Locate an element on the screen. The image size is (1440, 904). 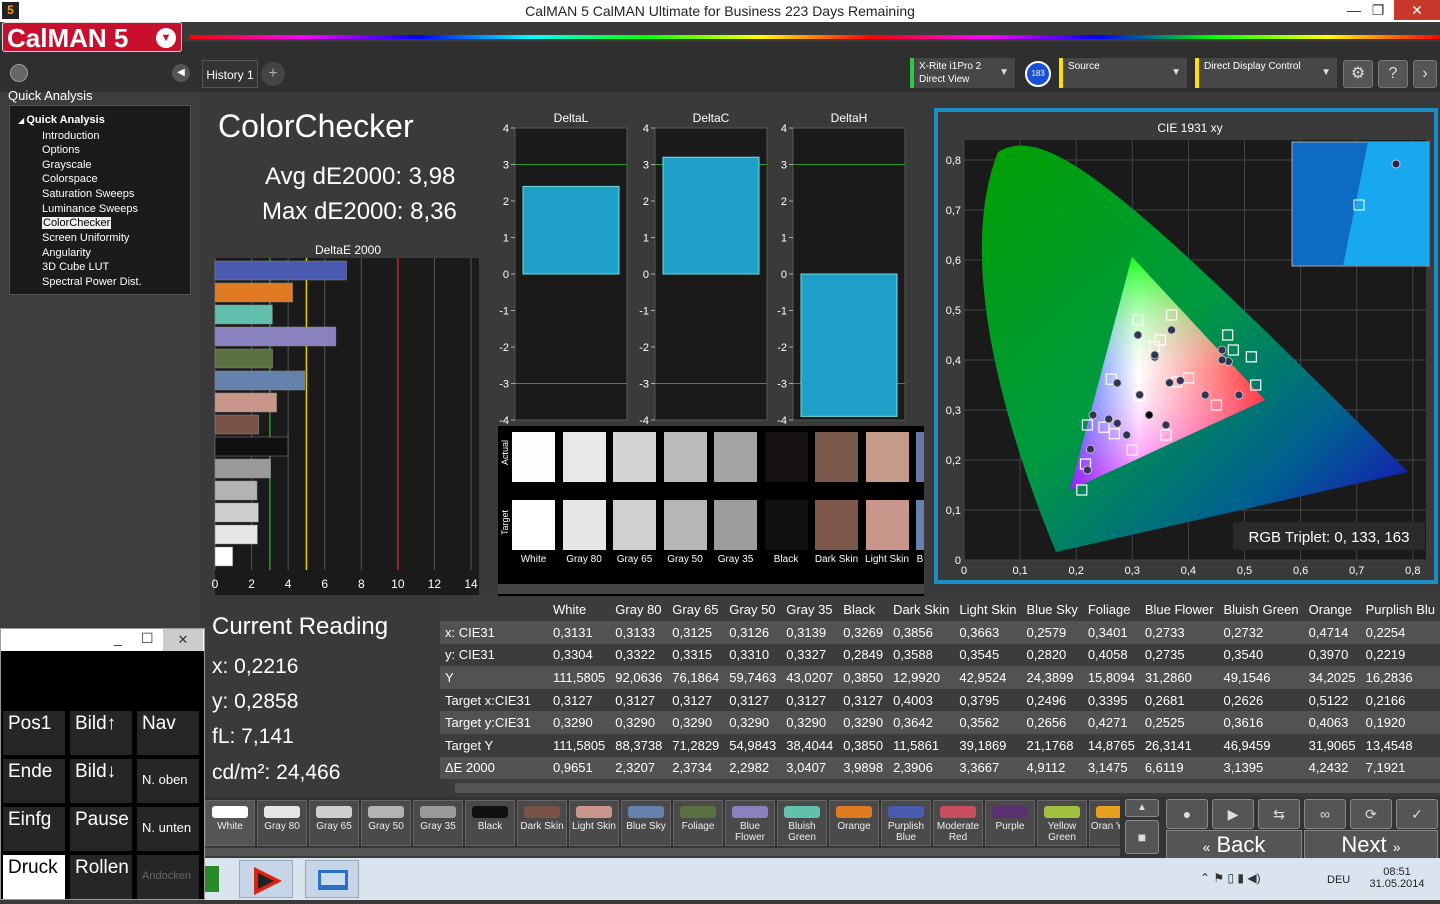
source-selector: Source ▼ is located at coordinates (1123, 73).